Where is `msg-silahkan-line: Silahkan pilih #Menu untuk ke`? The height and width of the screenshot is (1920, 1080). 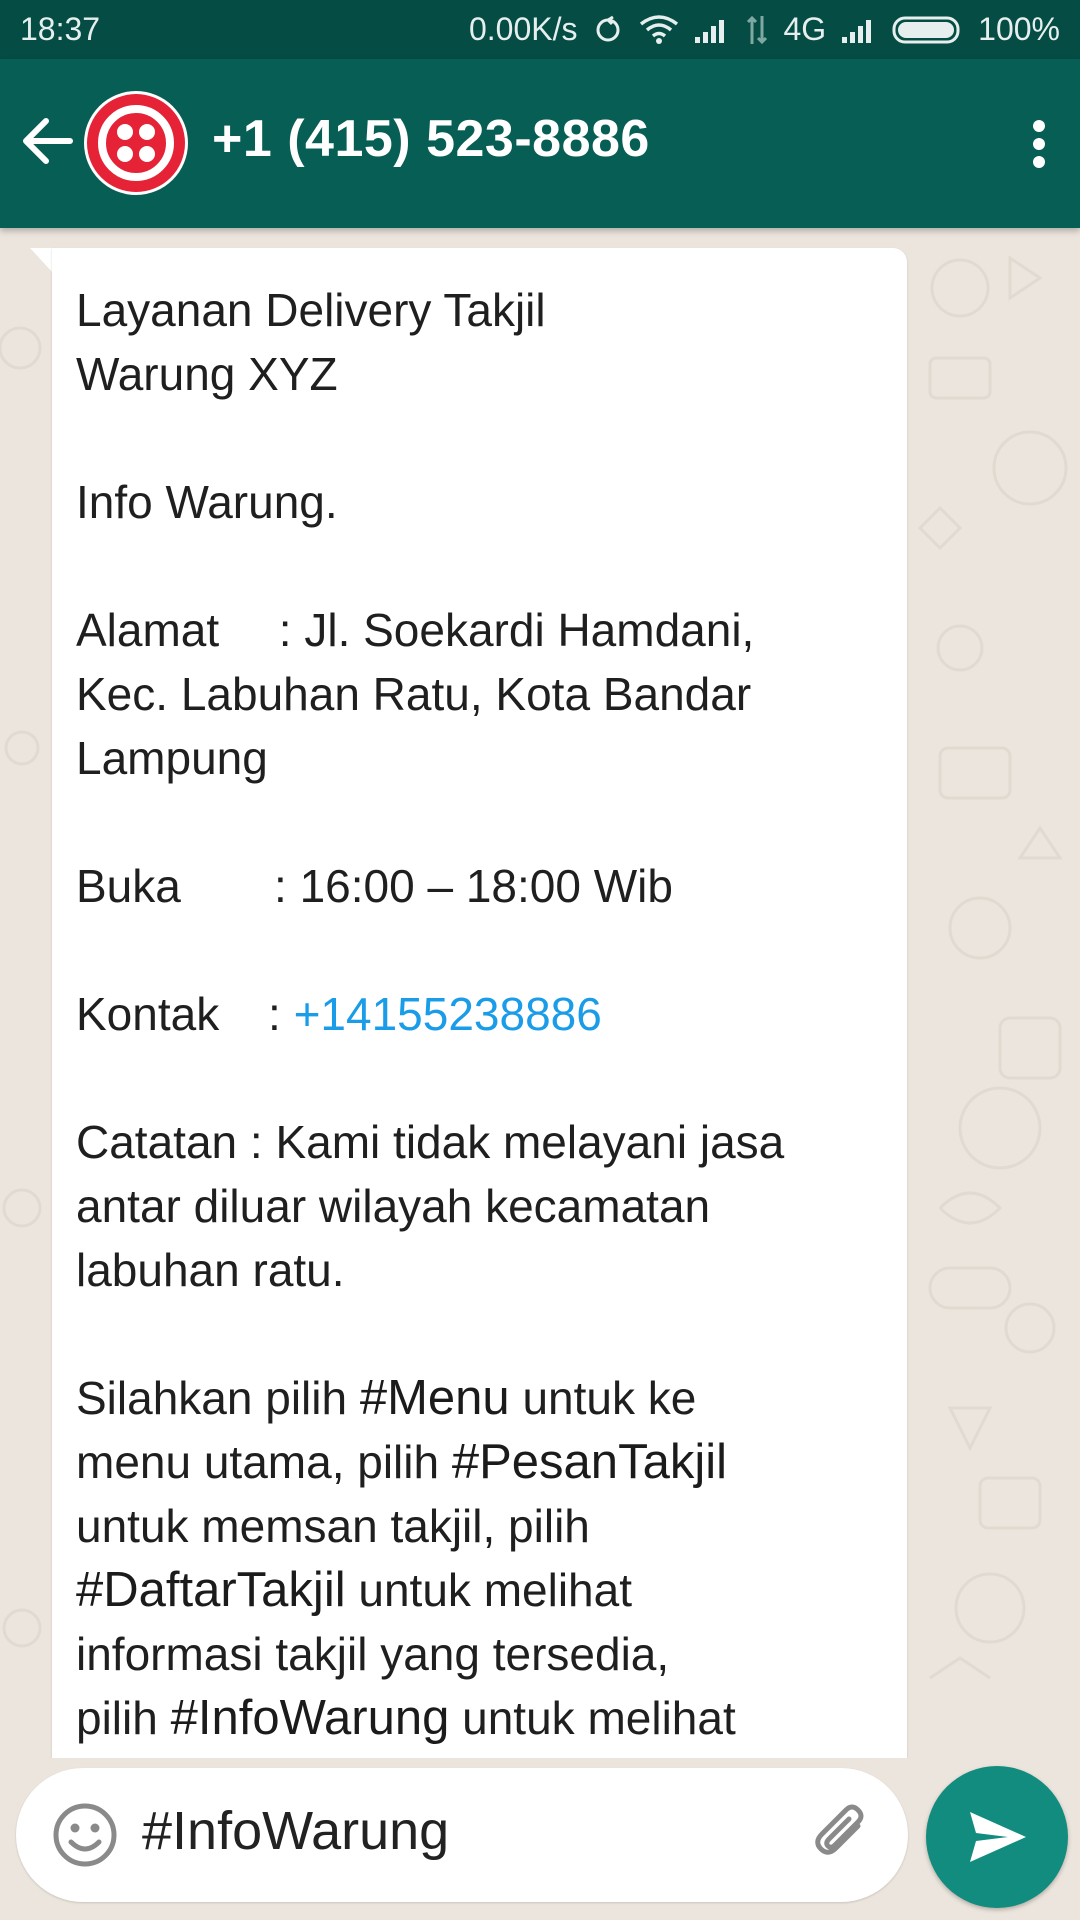
msg-silahkan-line: Silahkan pilih #Menu untuk ke is located at coordinates (479, 1398).